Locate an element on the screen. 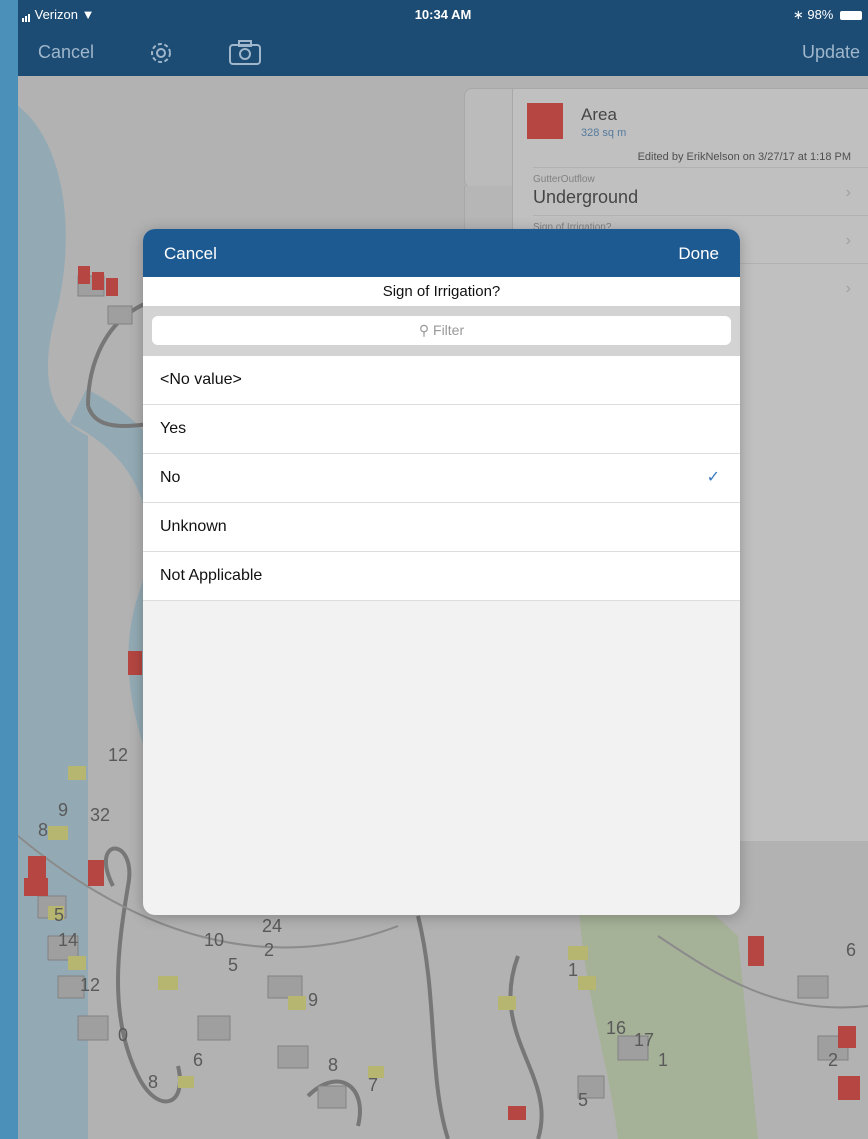  gear-icon is located at coordinates (161, 55).